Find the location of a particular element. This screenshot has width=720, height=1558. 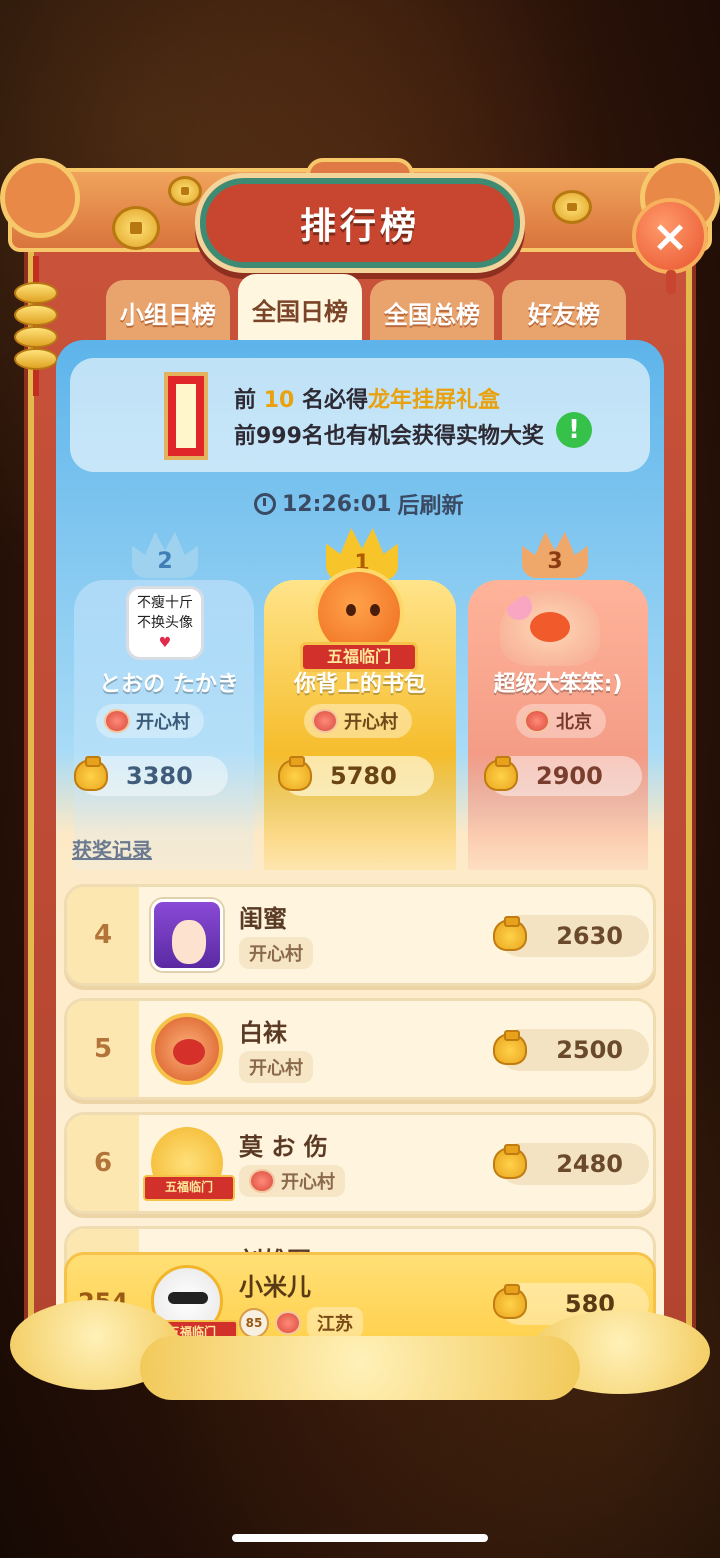

close-icon: × is located at coordinates (670, 236).